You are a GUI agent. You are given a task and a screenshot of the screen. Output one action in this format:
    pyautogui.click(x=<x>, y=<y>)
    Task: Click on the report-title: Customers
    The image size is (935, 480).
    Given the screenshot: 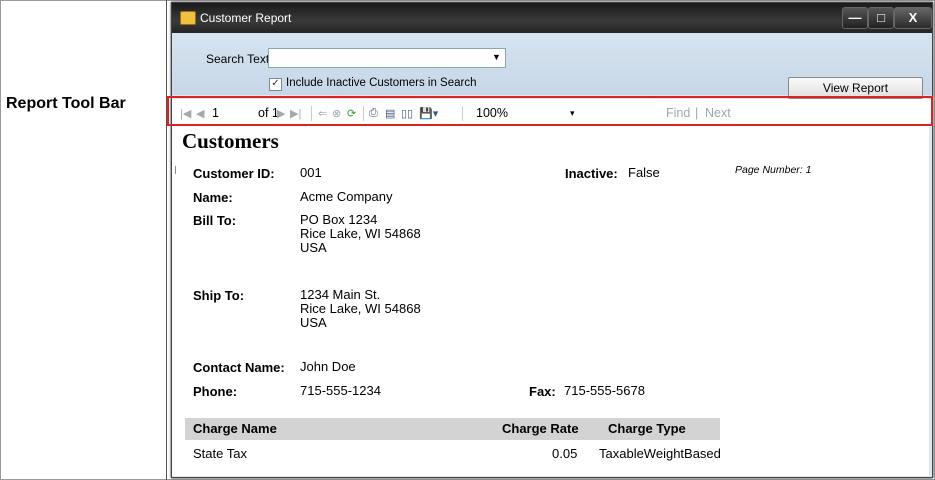 What is the action you would take?
    pyautogui.click(x=230, y=141)
    